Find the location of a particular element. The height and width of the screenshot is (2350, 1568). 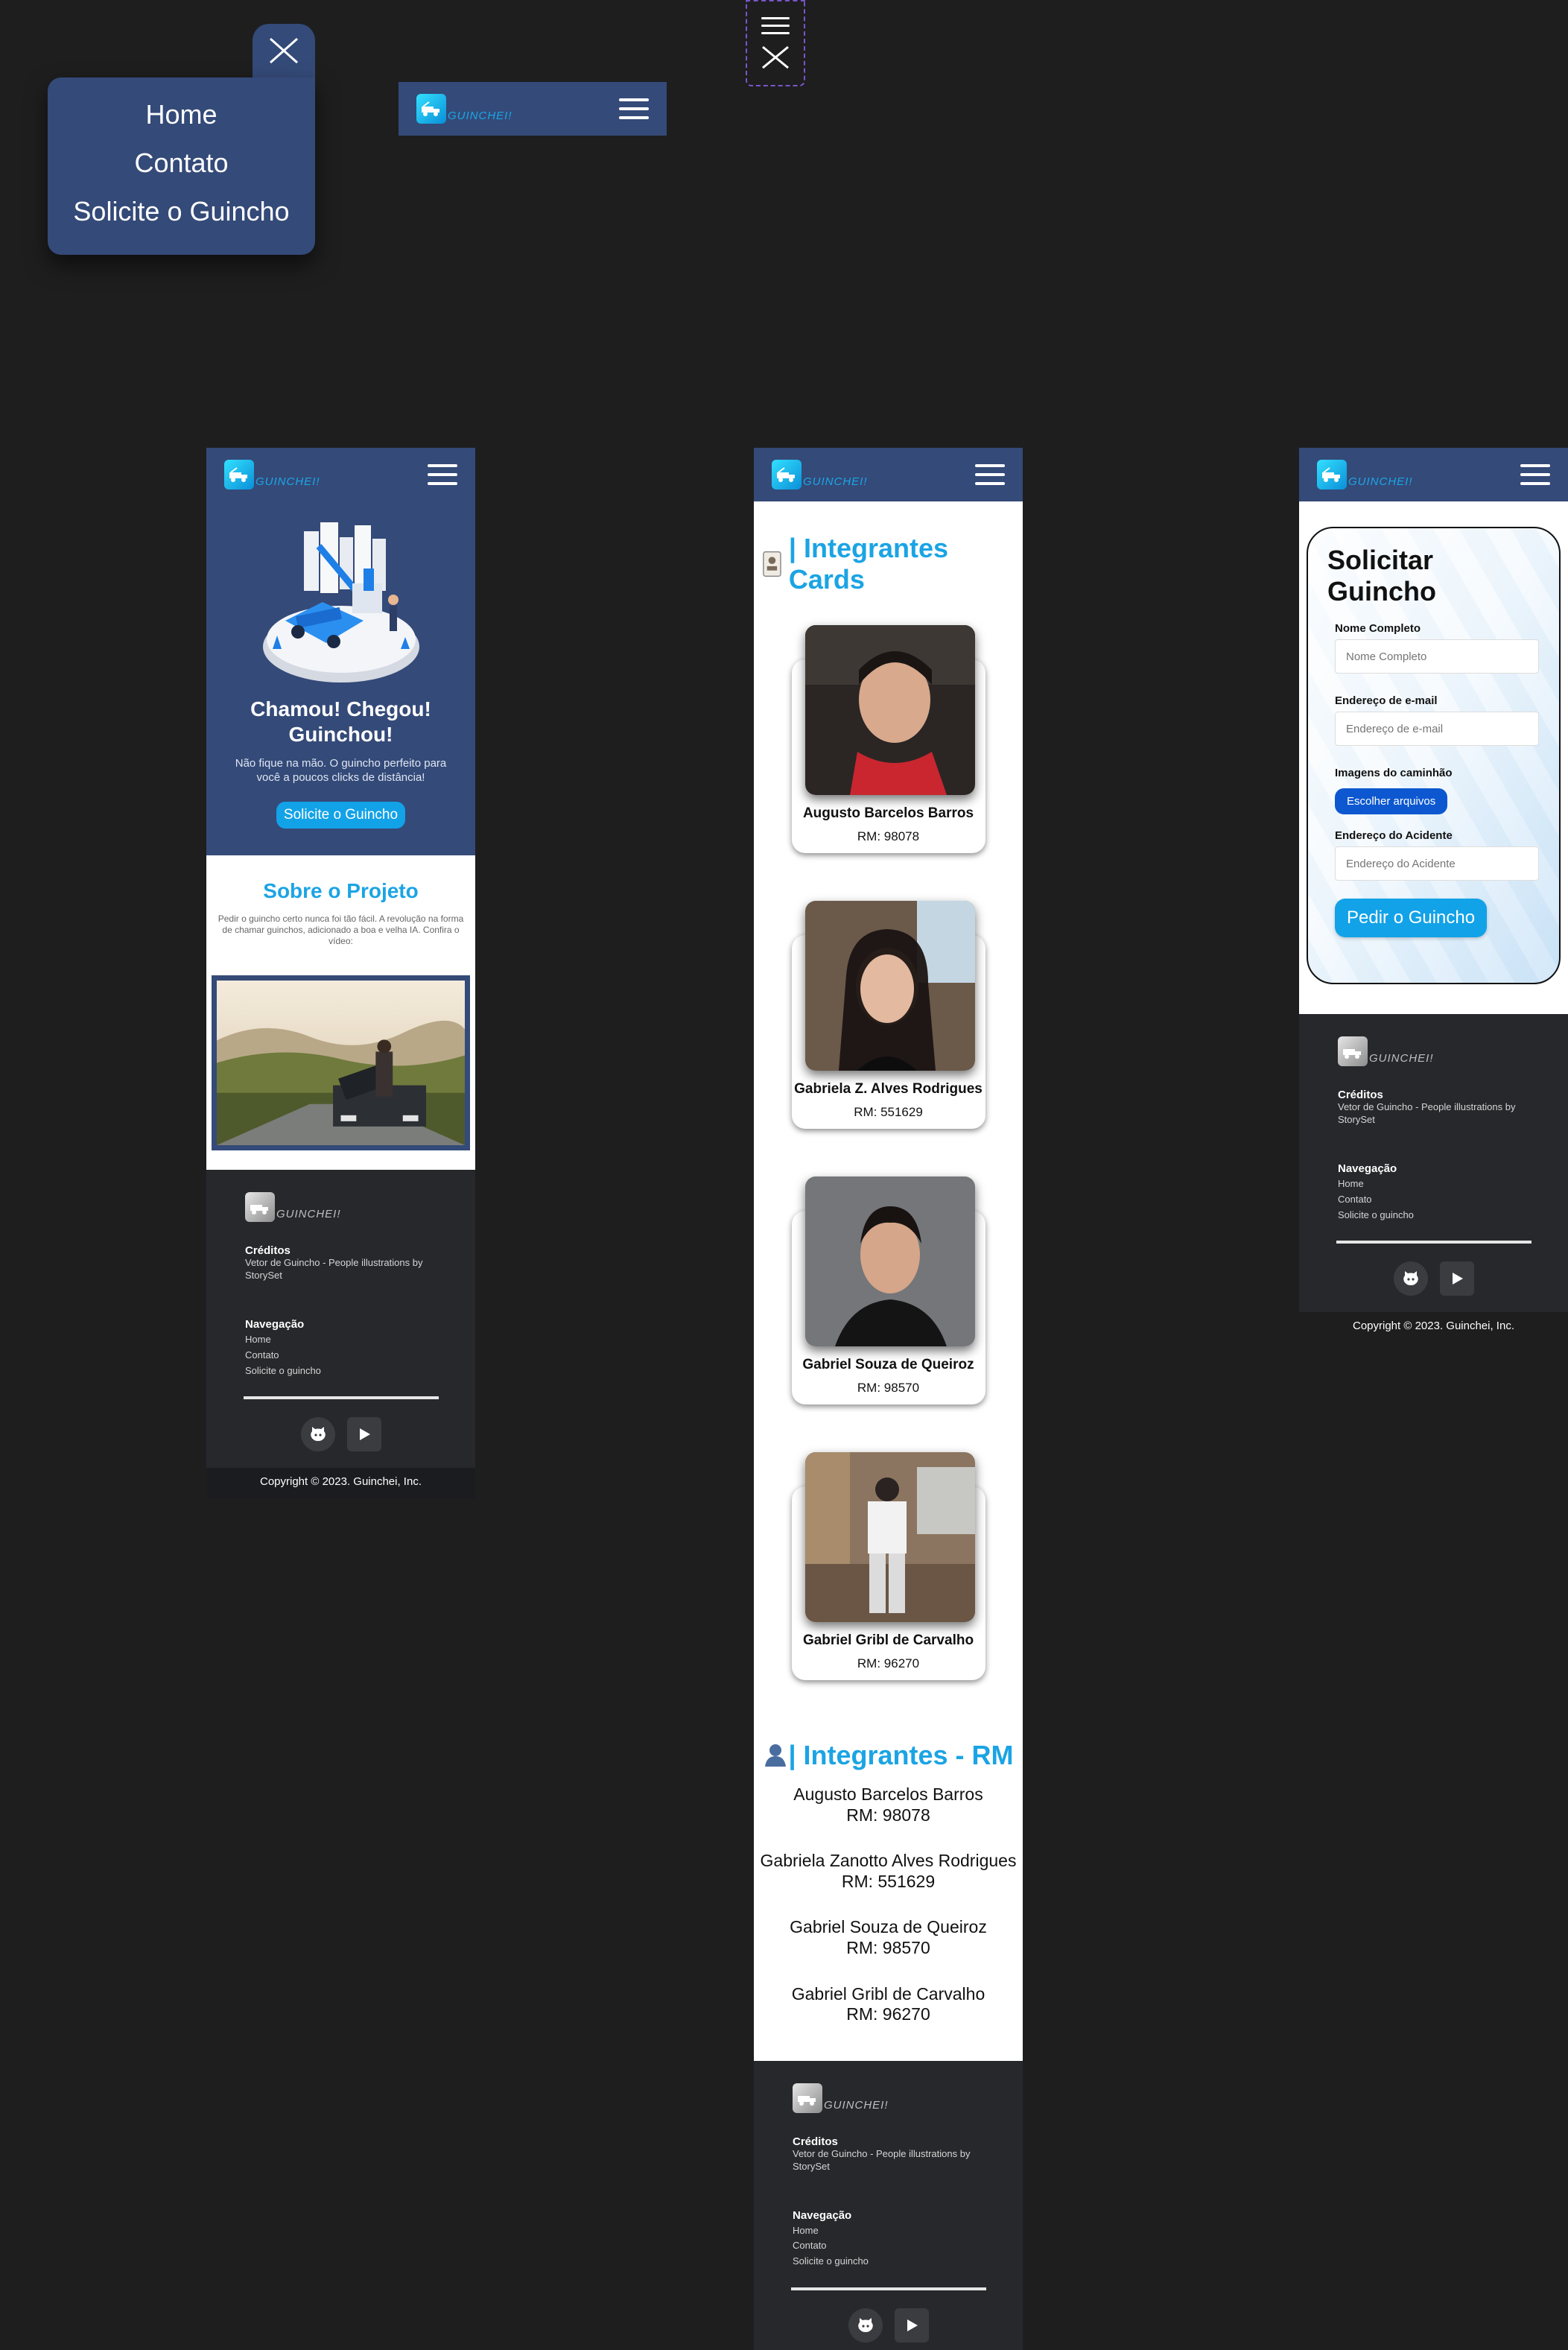

email-label: Endereço de e-mail is located at coordinates (1387, 700).